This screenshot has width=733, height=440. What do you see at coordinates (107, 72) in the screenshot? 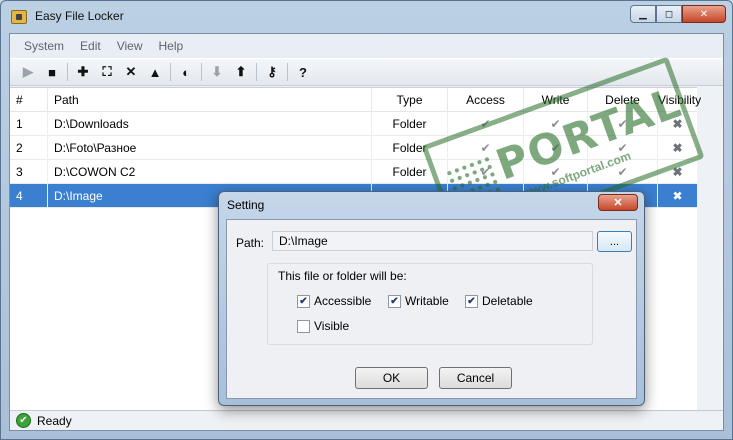
I see `add-folder-icon: ⛶` at bounding box center [107, 72].